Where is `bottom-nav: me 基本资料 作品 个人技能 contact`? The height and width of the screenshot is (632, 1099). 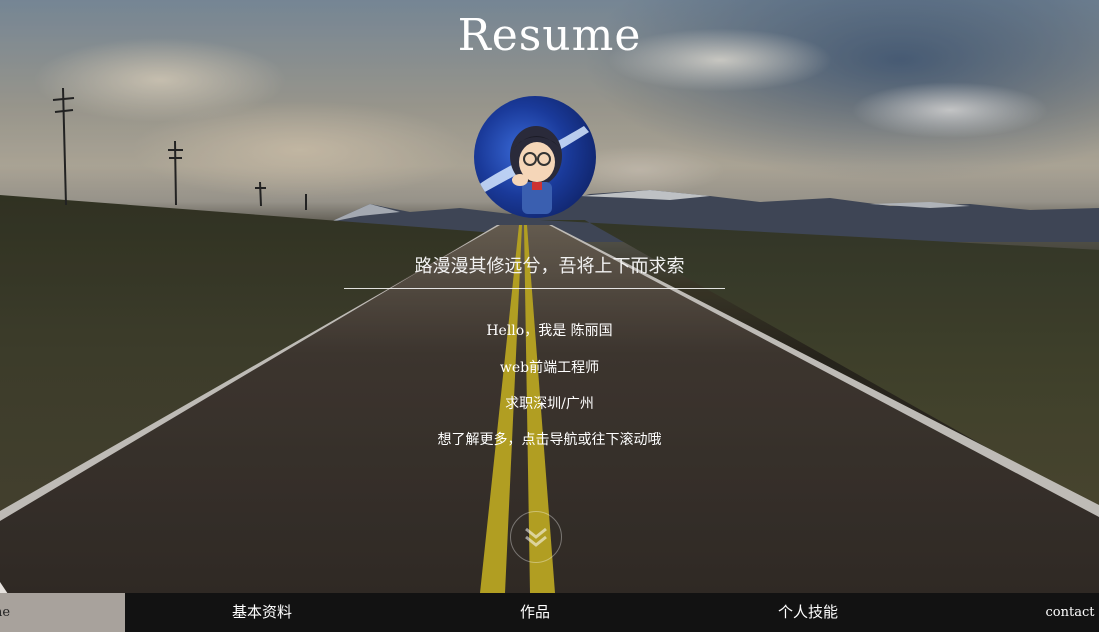
bottom-nav: me 基本资料 作品 个人技能 contact is located at coordinates (549, 612).